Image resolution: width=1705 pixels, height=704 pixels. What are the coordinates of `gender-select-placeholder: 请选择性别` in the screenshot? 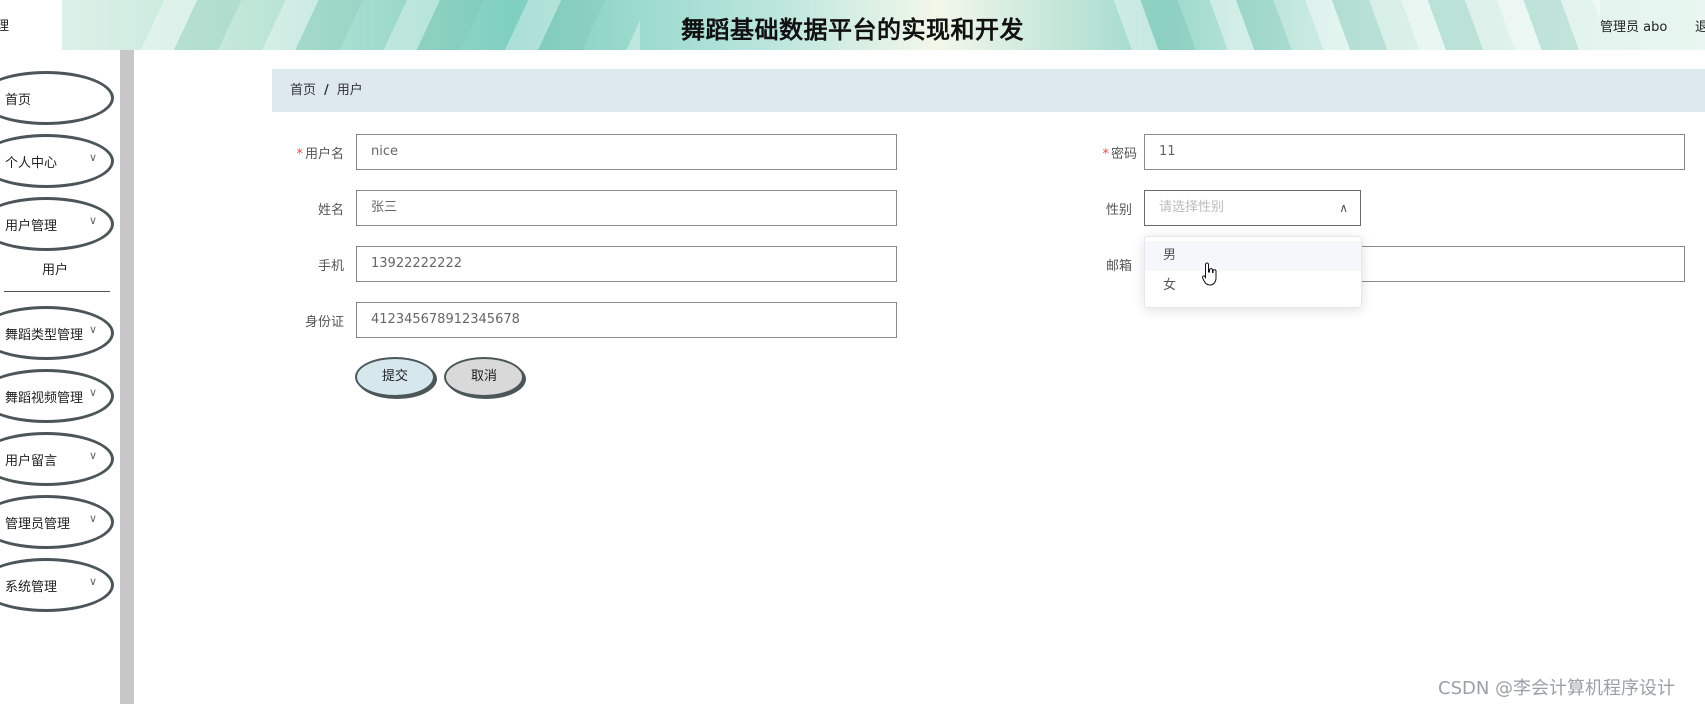 It's located at (1192, 207).